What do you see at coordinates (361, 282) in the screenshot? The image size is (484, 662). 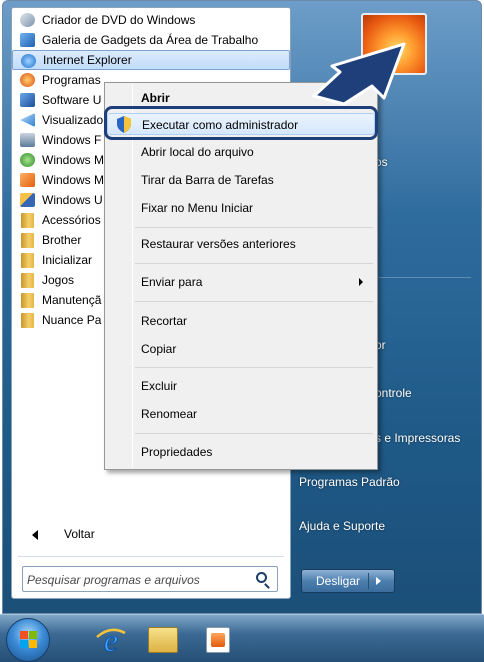 I see `submenu-arrow-icon` at bounding box center [361, 282].